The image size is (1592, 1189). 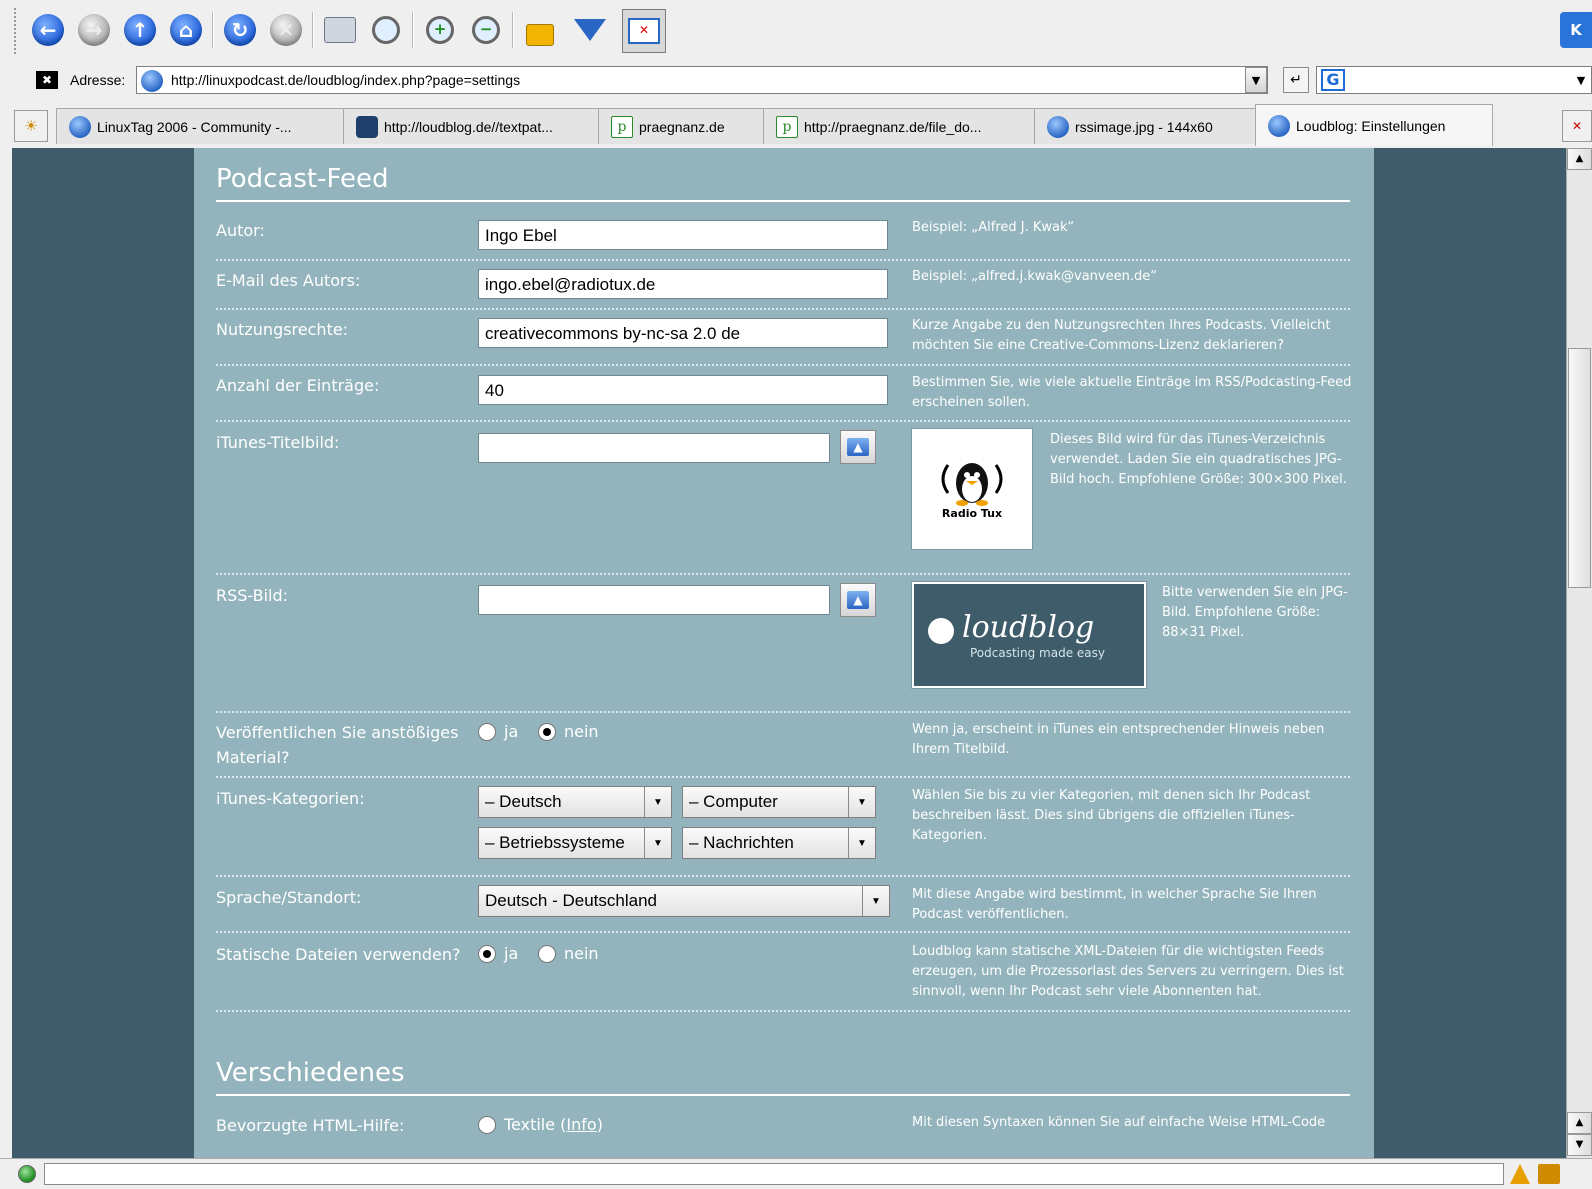 I want to click on itunes-image-file-input, so click(x=654, y=448).